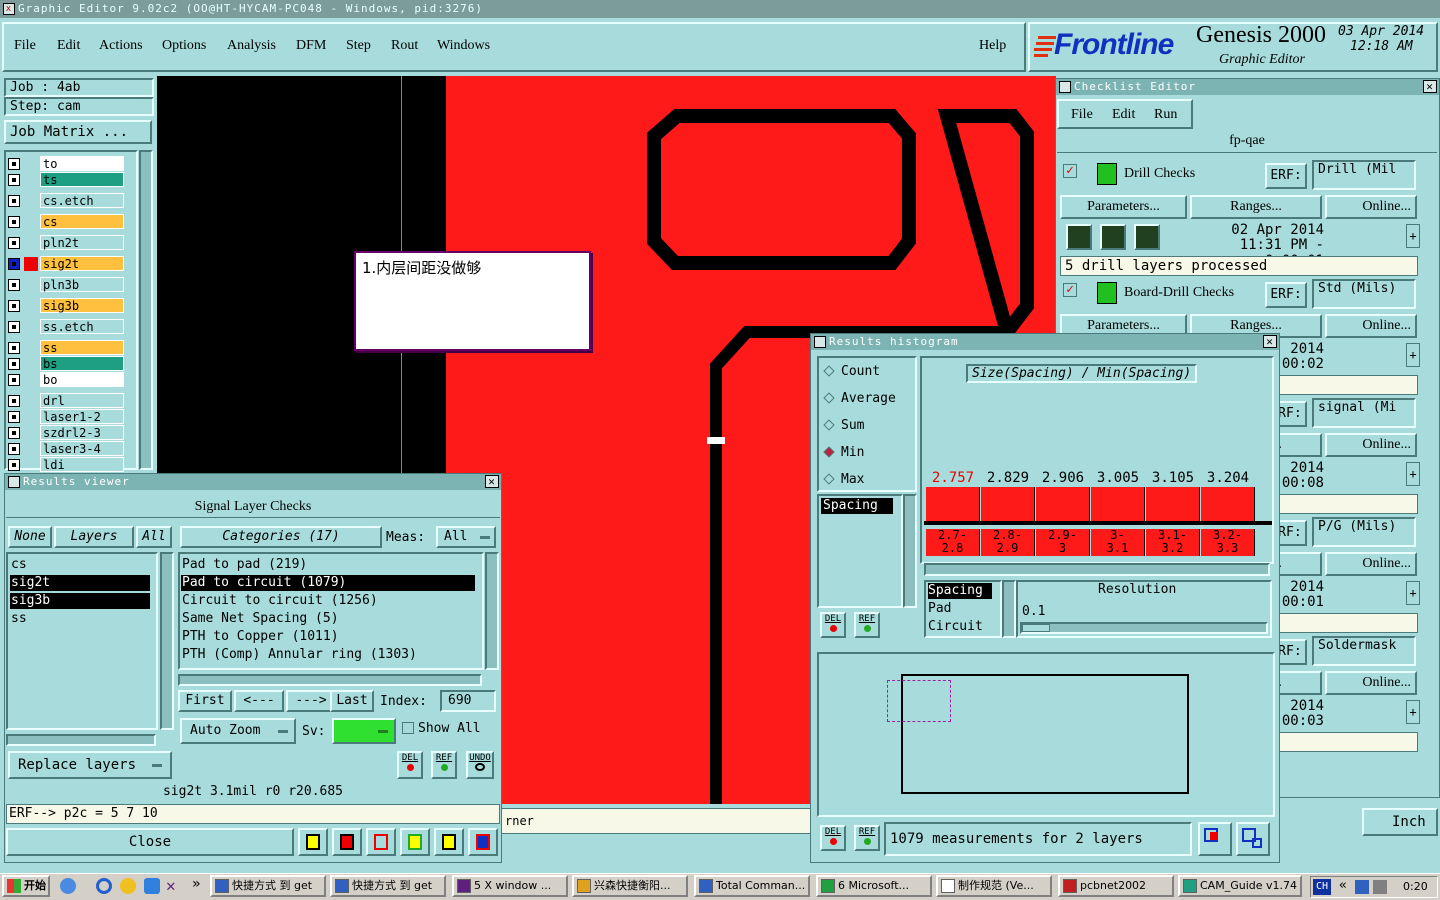 This screenshot has height=900, width=1440. What do you see at coordinates (480, 765) in the screenshot?
I see `undo-button: UNDO` at bounding box center [480, 765].